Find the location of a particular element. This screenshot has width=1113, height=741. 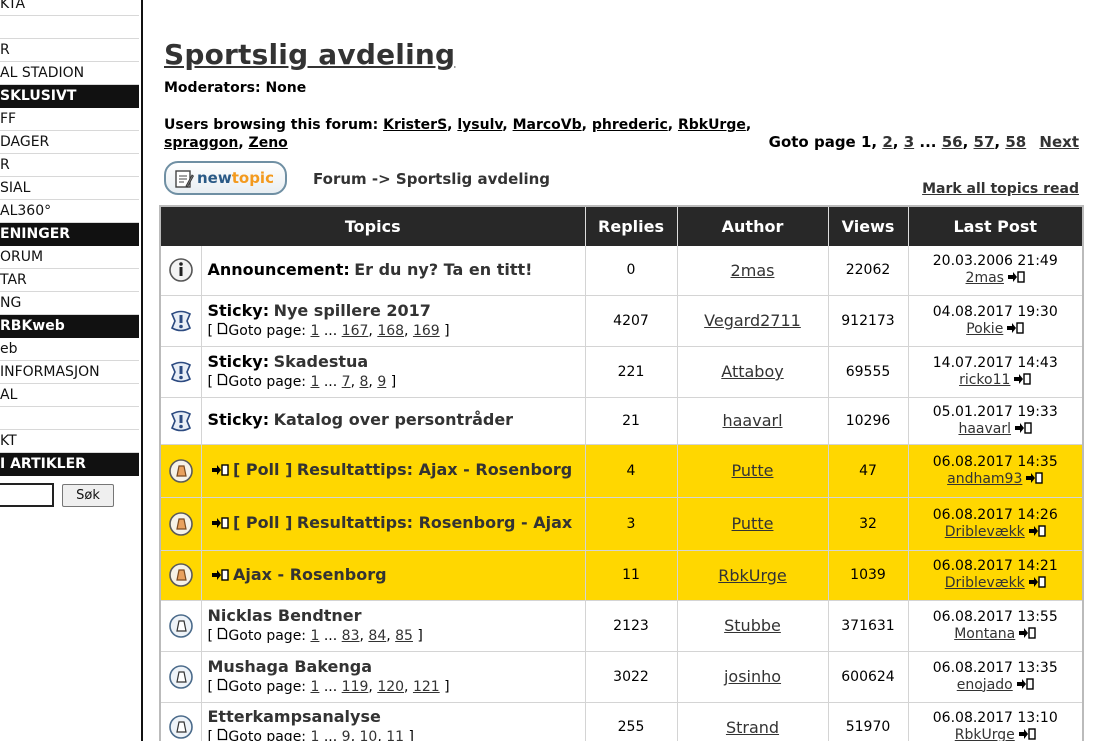

topic-title-link: Skadestua is located at coordinates (321, 361).